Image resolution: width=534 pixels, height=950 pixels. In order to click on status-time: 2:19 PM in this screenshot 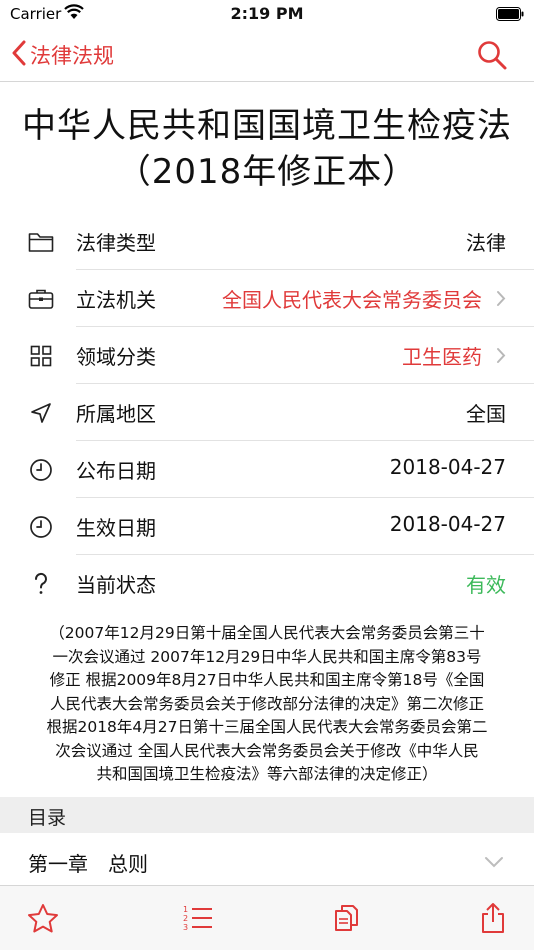, I will do `click(267, 13)`.